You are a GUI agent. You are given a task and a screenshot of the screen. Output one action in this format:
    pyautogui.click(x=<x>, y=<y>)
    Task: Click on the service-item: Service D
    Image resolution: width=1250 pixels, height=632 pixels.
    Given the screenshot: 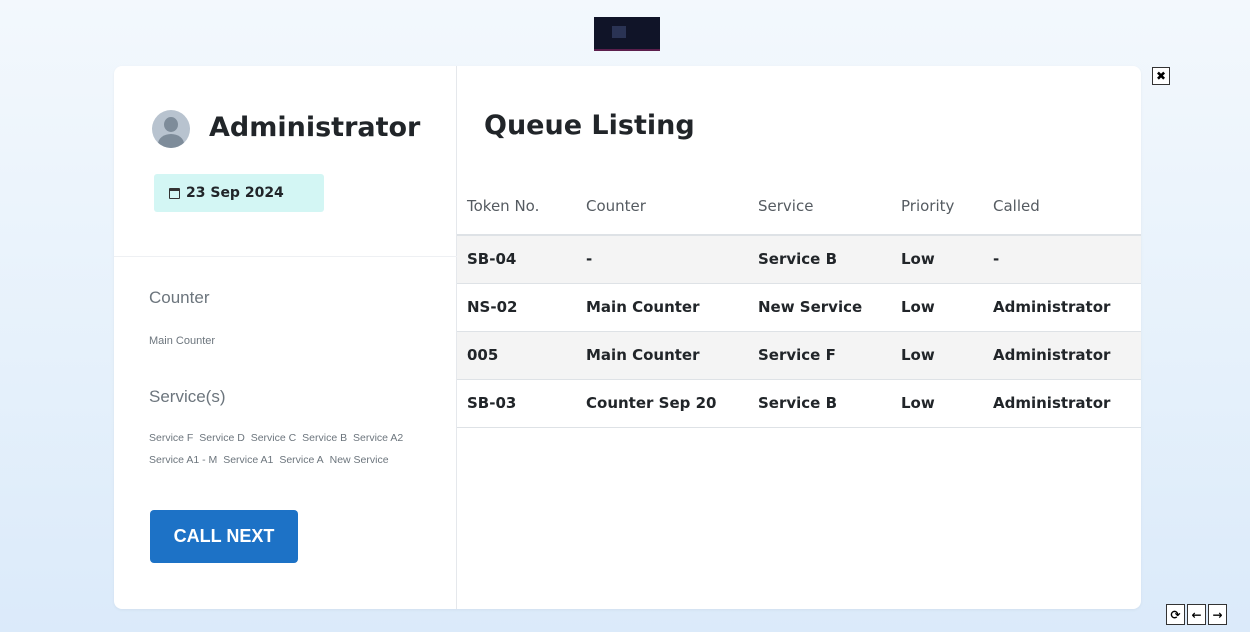 What is the action you would take?
    pyautogui.click(x=222, y=438)
    